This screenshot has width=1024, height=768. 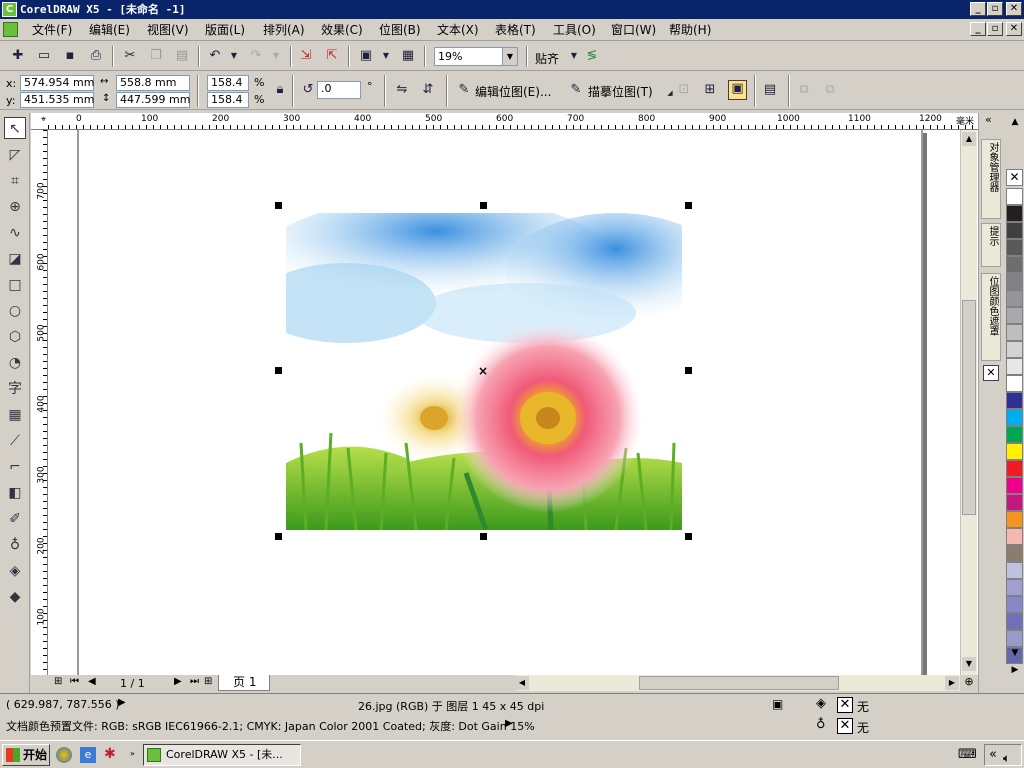 I want to click on palette-scroll-down-icon: ▼, so click(x=1015, y=655).